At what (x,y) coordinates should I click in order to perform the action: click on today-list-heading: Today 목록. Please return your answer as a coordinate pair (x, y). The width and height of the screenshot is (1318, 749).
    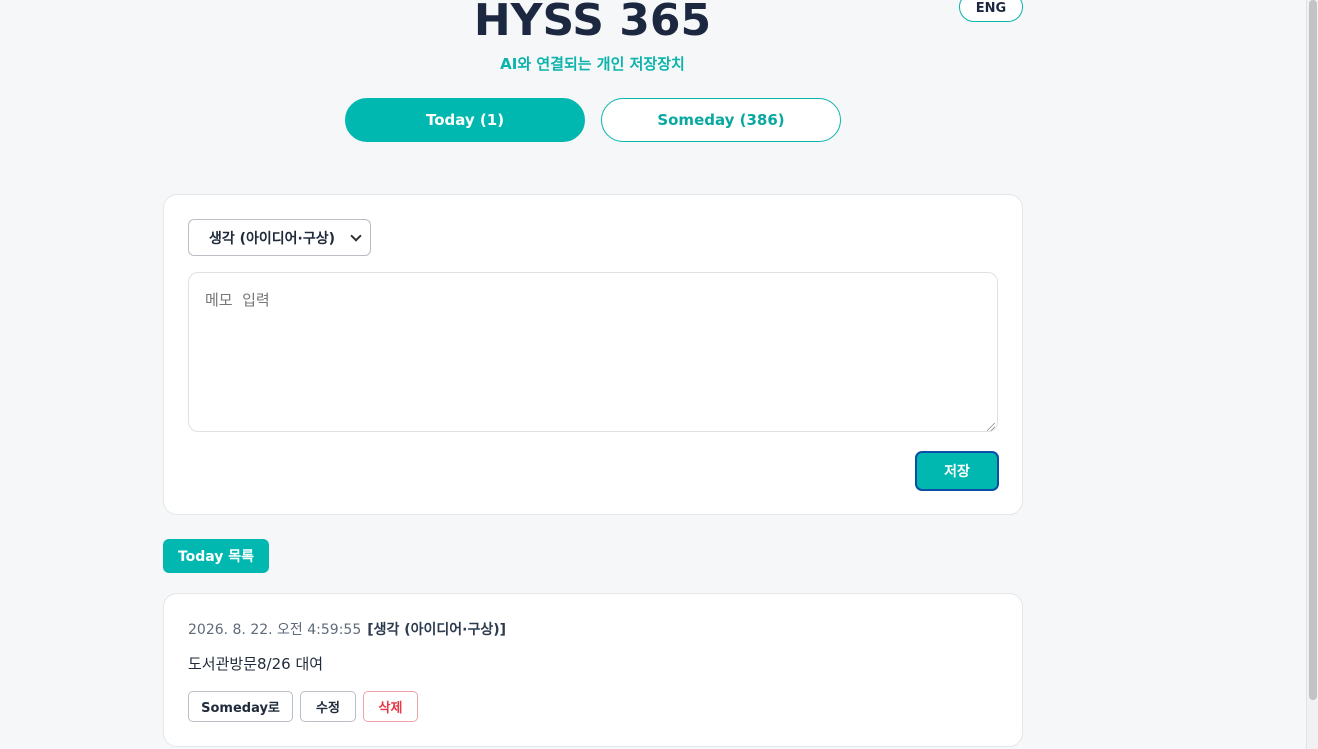
    Looking at the image, I should click on (216, 556).